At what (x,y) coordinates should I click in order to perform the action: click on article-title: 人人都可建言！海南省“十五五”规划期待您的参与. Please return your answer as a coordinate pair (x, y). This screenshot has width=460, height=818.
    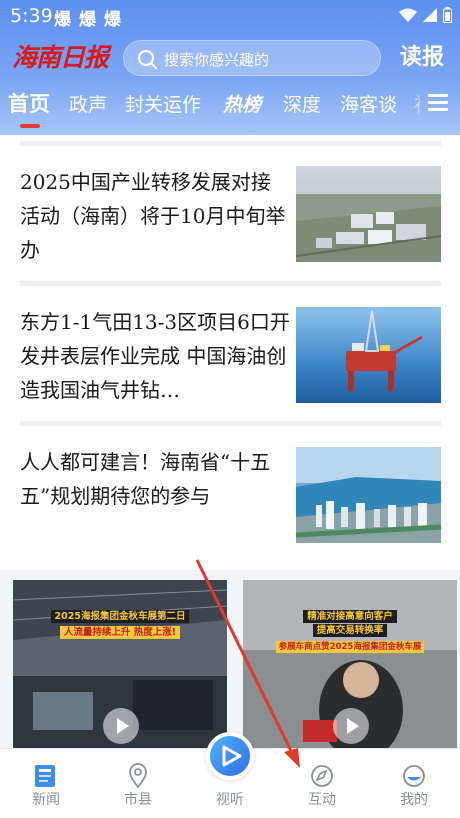
    Looking at the image, I should click on (145, 479).